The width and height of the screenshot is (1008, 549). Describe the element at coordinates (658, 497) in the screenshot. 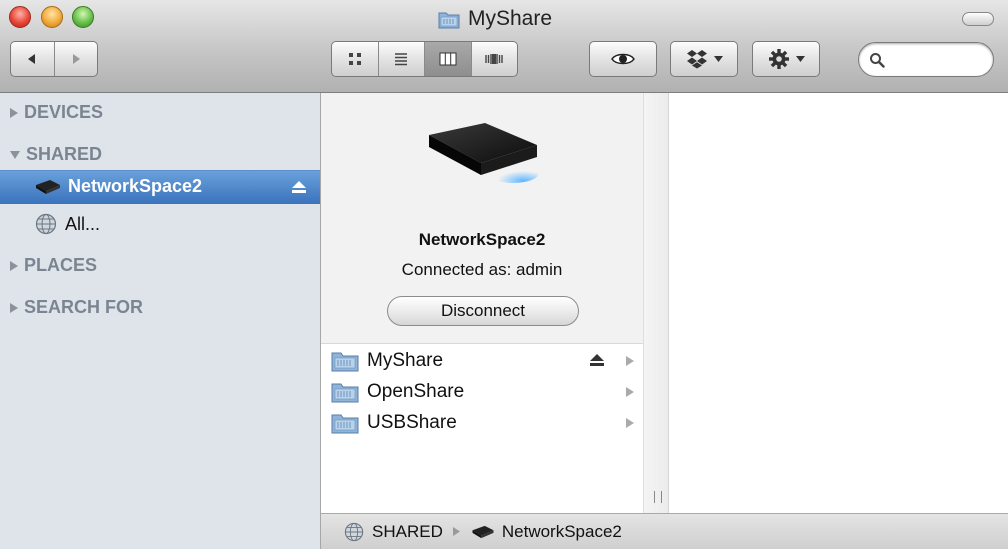

I see `column-resize-handle` at that location.